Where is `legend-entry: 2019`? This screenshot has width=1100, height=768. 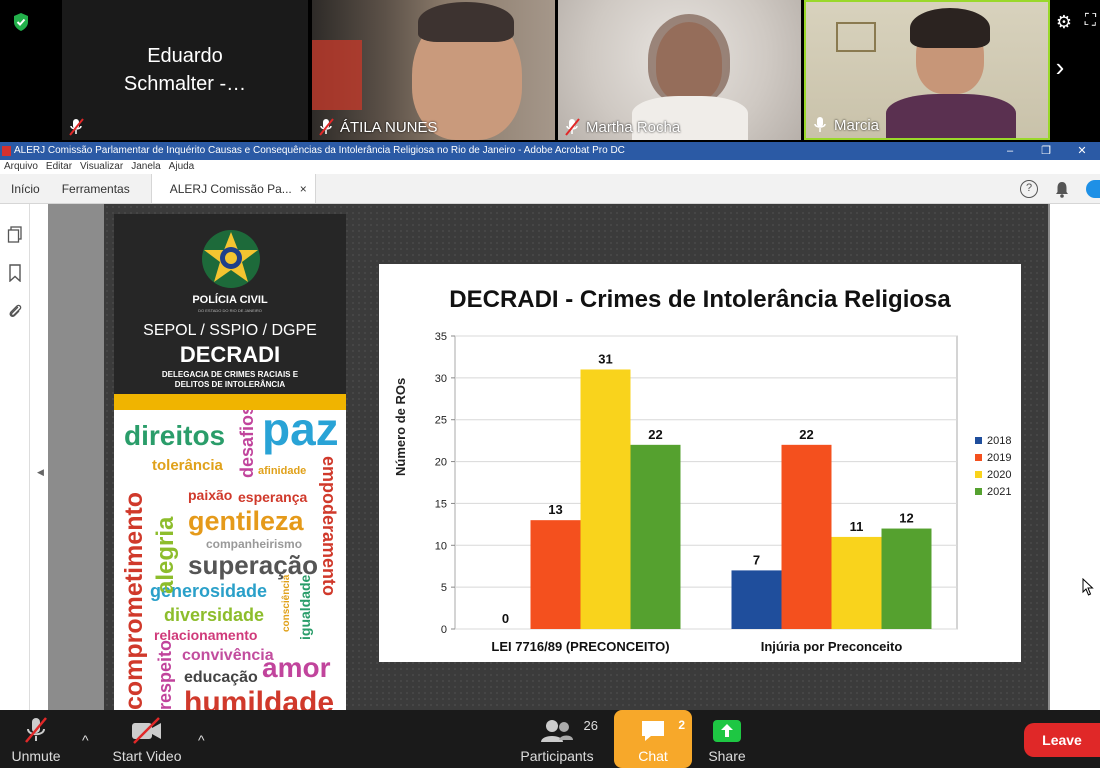
legend-entry: 2019 is located at coordinates (993, 457).